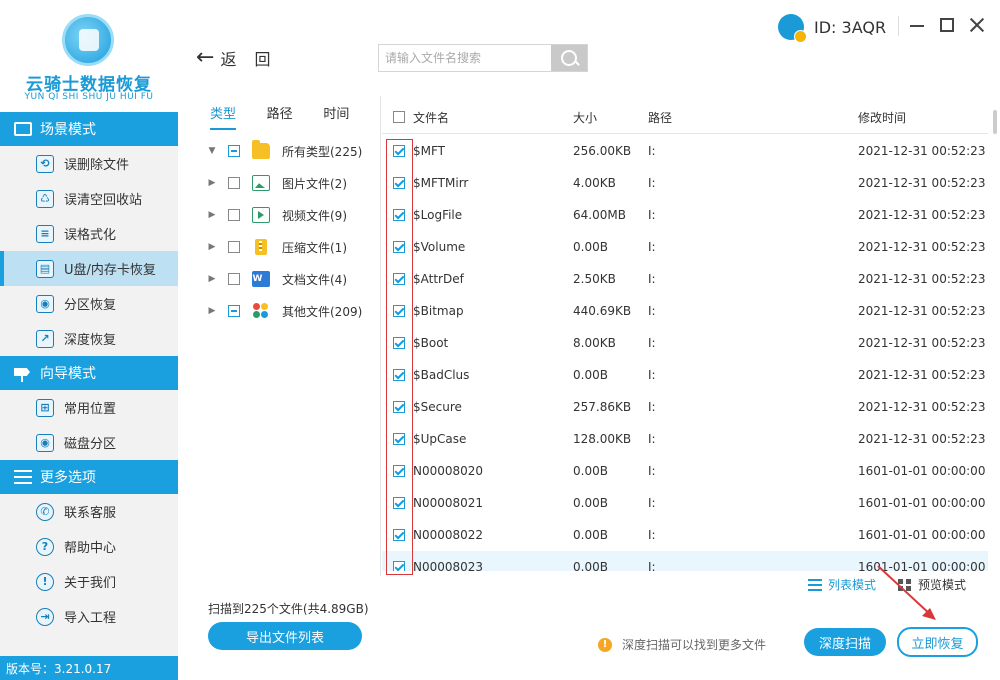 The width and height of the screenshot is (1000, 680). Describe the element at coordinates (89, 511) in the screenshot. I see `sidebar-item: ✆联系客服` at that location.